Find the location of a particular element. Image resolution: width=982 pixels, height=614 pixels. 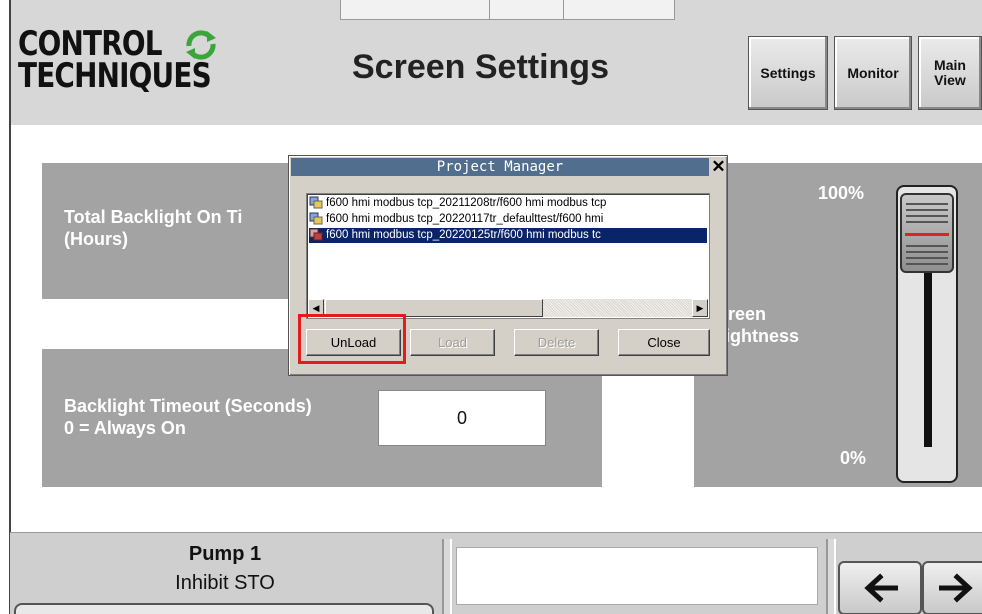

main-view-button: Main View is located at coordinates (950, 73).